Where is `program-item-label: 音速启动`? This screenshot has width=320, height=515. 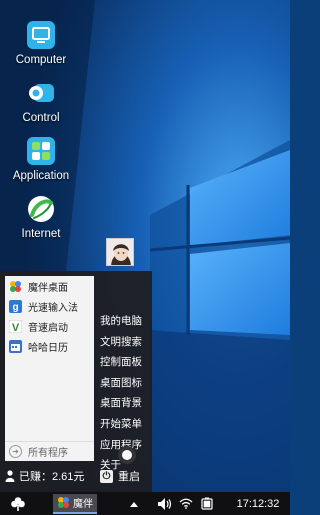 program-item-label: 音速启动 is located at coordinates (48, 328).